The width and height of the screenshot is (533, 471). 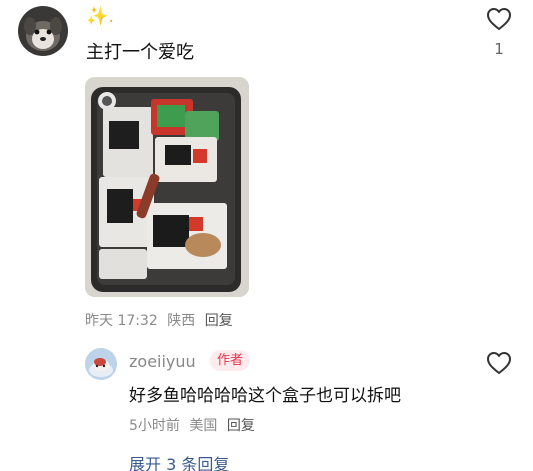 I want to click on main-comment-text: 主打一个爱吃, so click(x=140, y=52).